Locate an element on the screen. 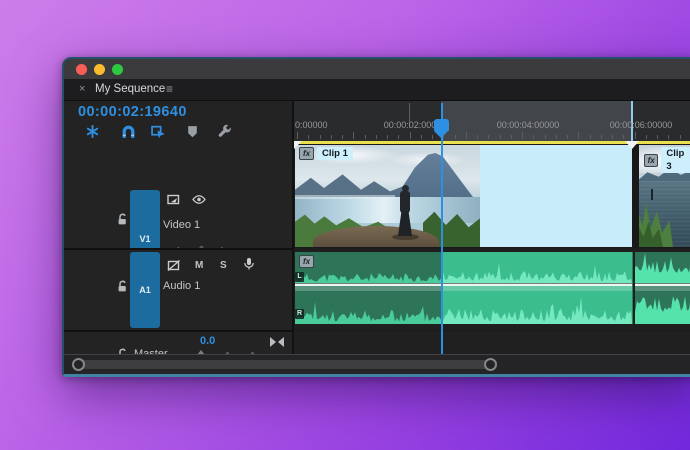 Image resolution: width=690 pixels, height=450 pixels. scene-person is located at coordinates (405, 202).